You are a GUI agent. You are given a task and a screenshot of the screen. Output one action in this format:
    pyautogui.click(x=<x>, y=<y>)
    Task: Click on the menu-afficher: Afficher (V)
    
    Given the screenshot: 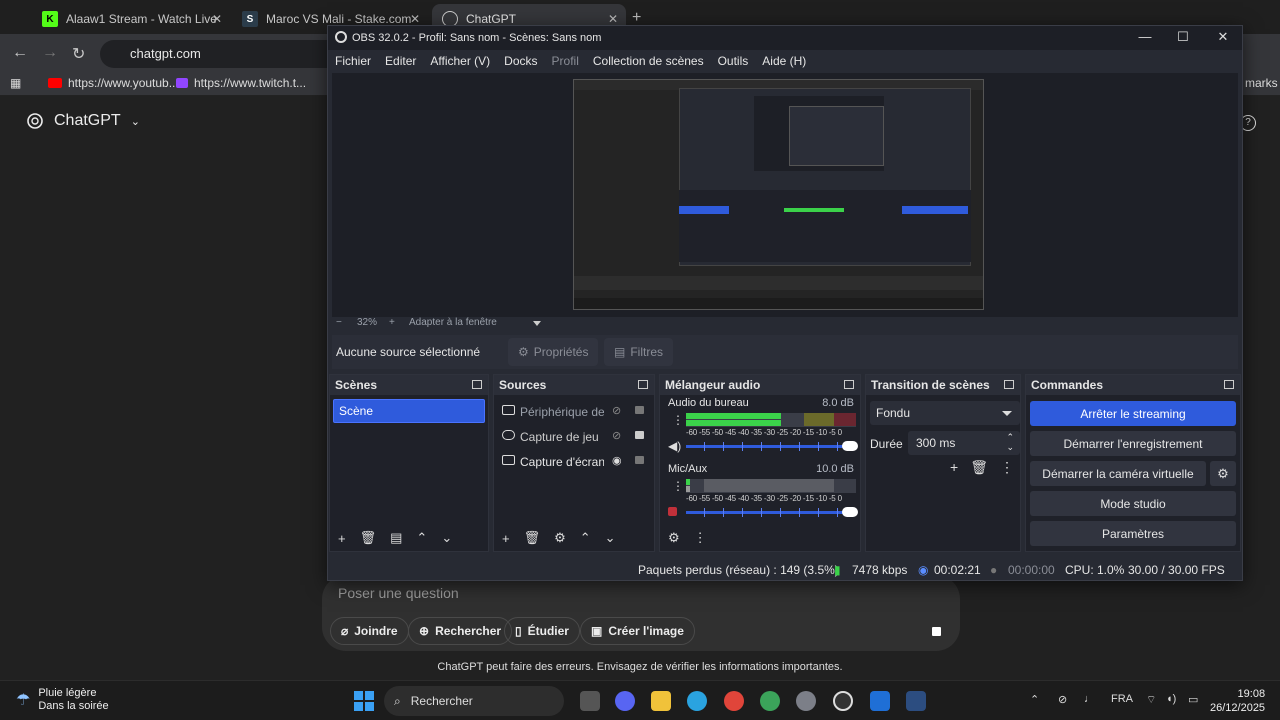 What is the action you would take?
    pyautogui.click(x=460, y=61)
    